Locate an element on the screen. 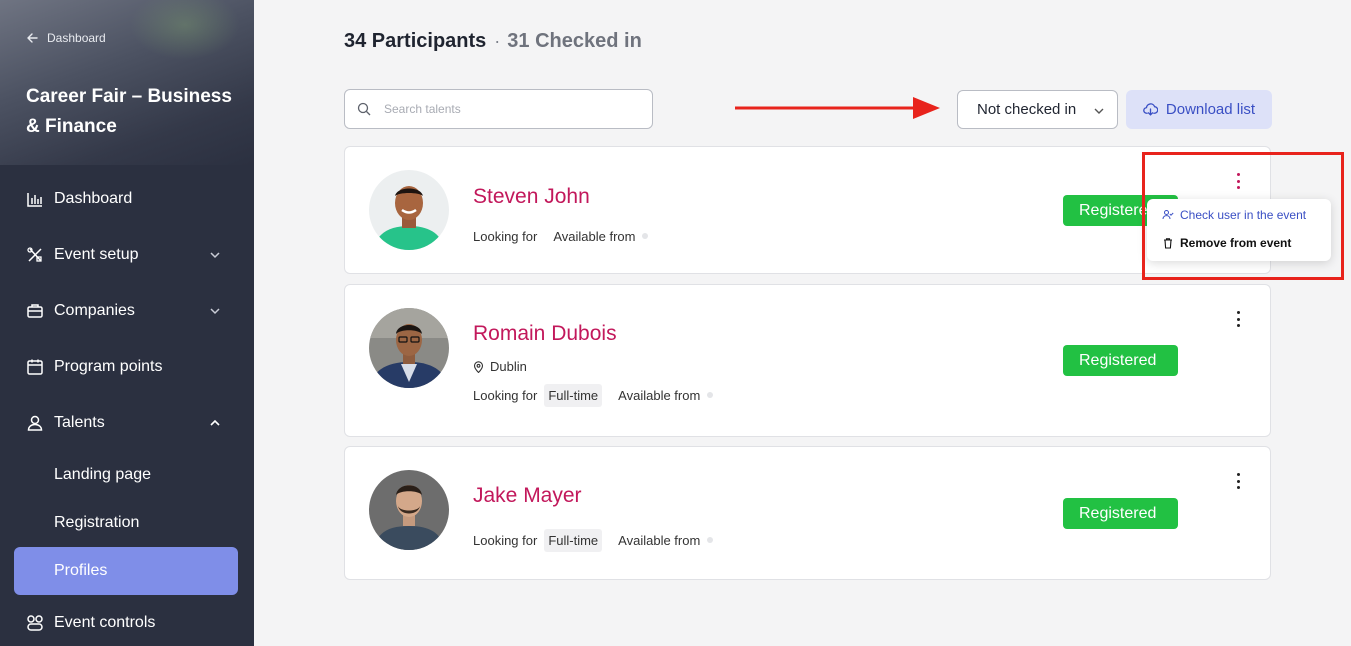  sidebar-subitem-profiles: Profiles is located at coordinates (126, 571).